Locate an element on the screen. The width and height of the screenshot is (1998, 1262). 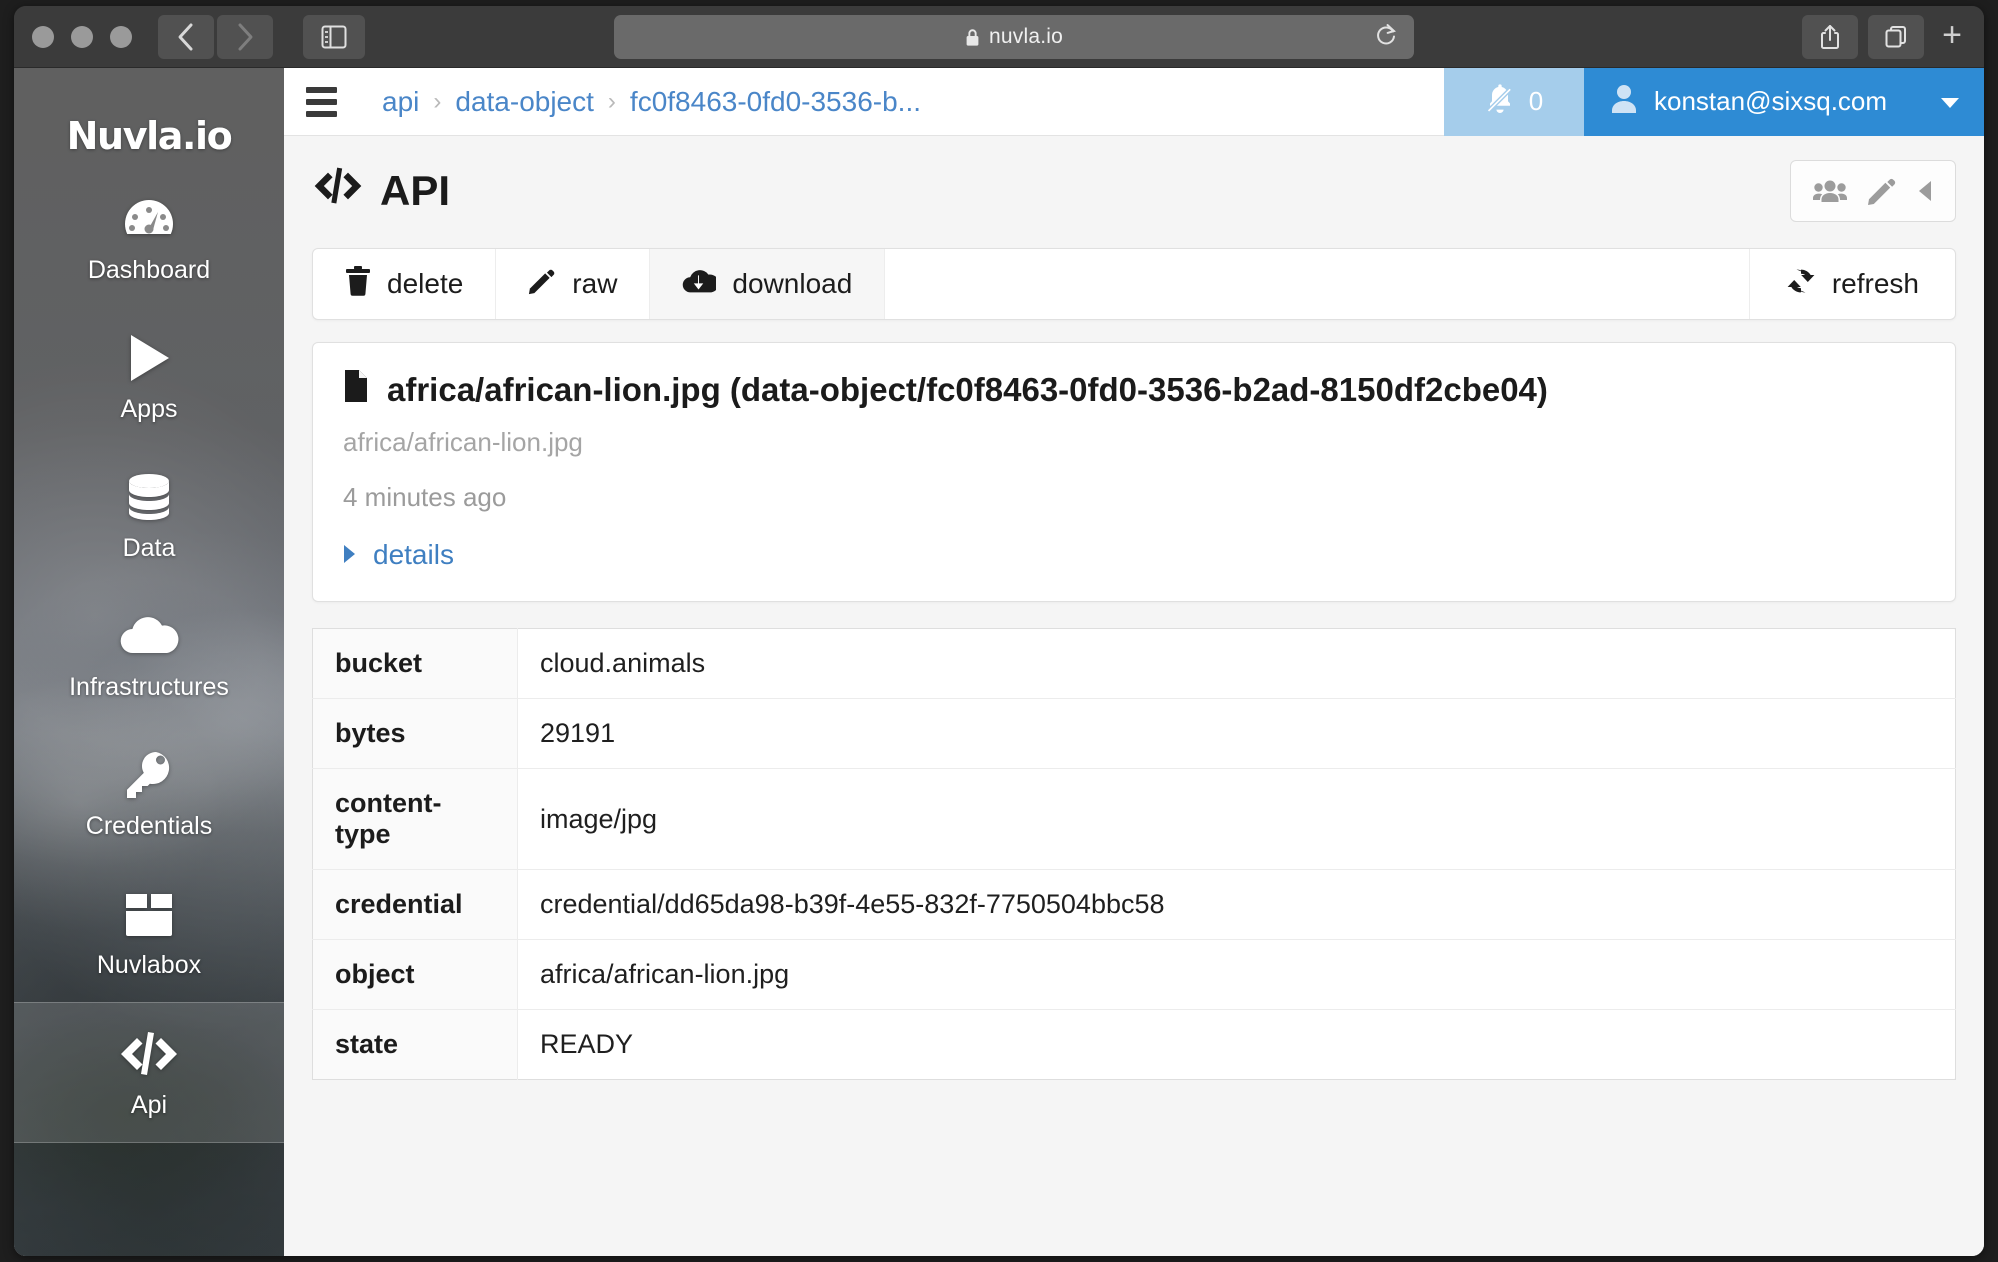
raw-button: raw is located at coordinates (573, 284).